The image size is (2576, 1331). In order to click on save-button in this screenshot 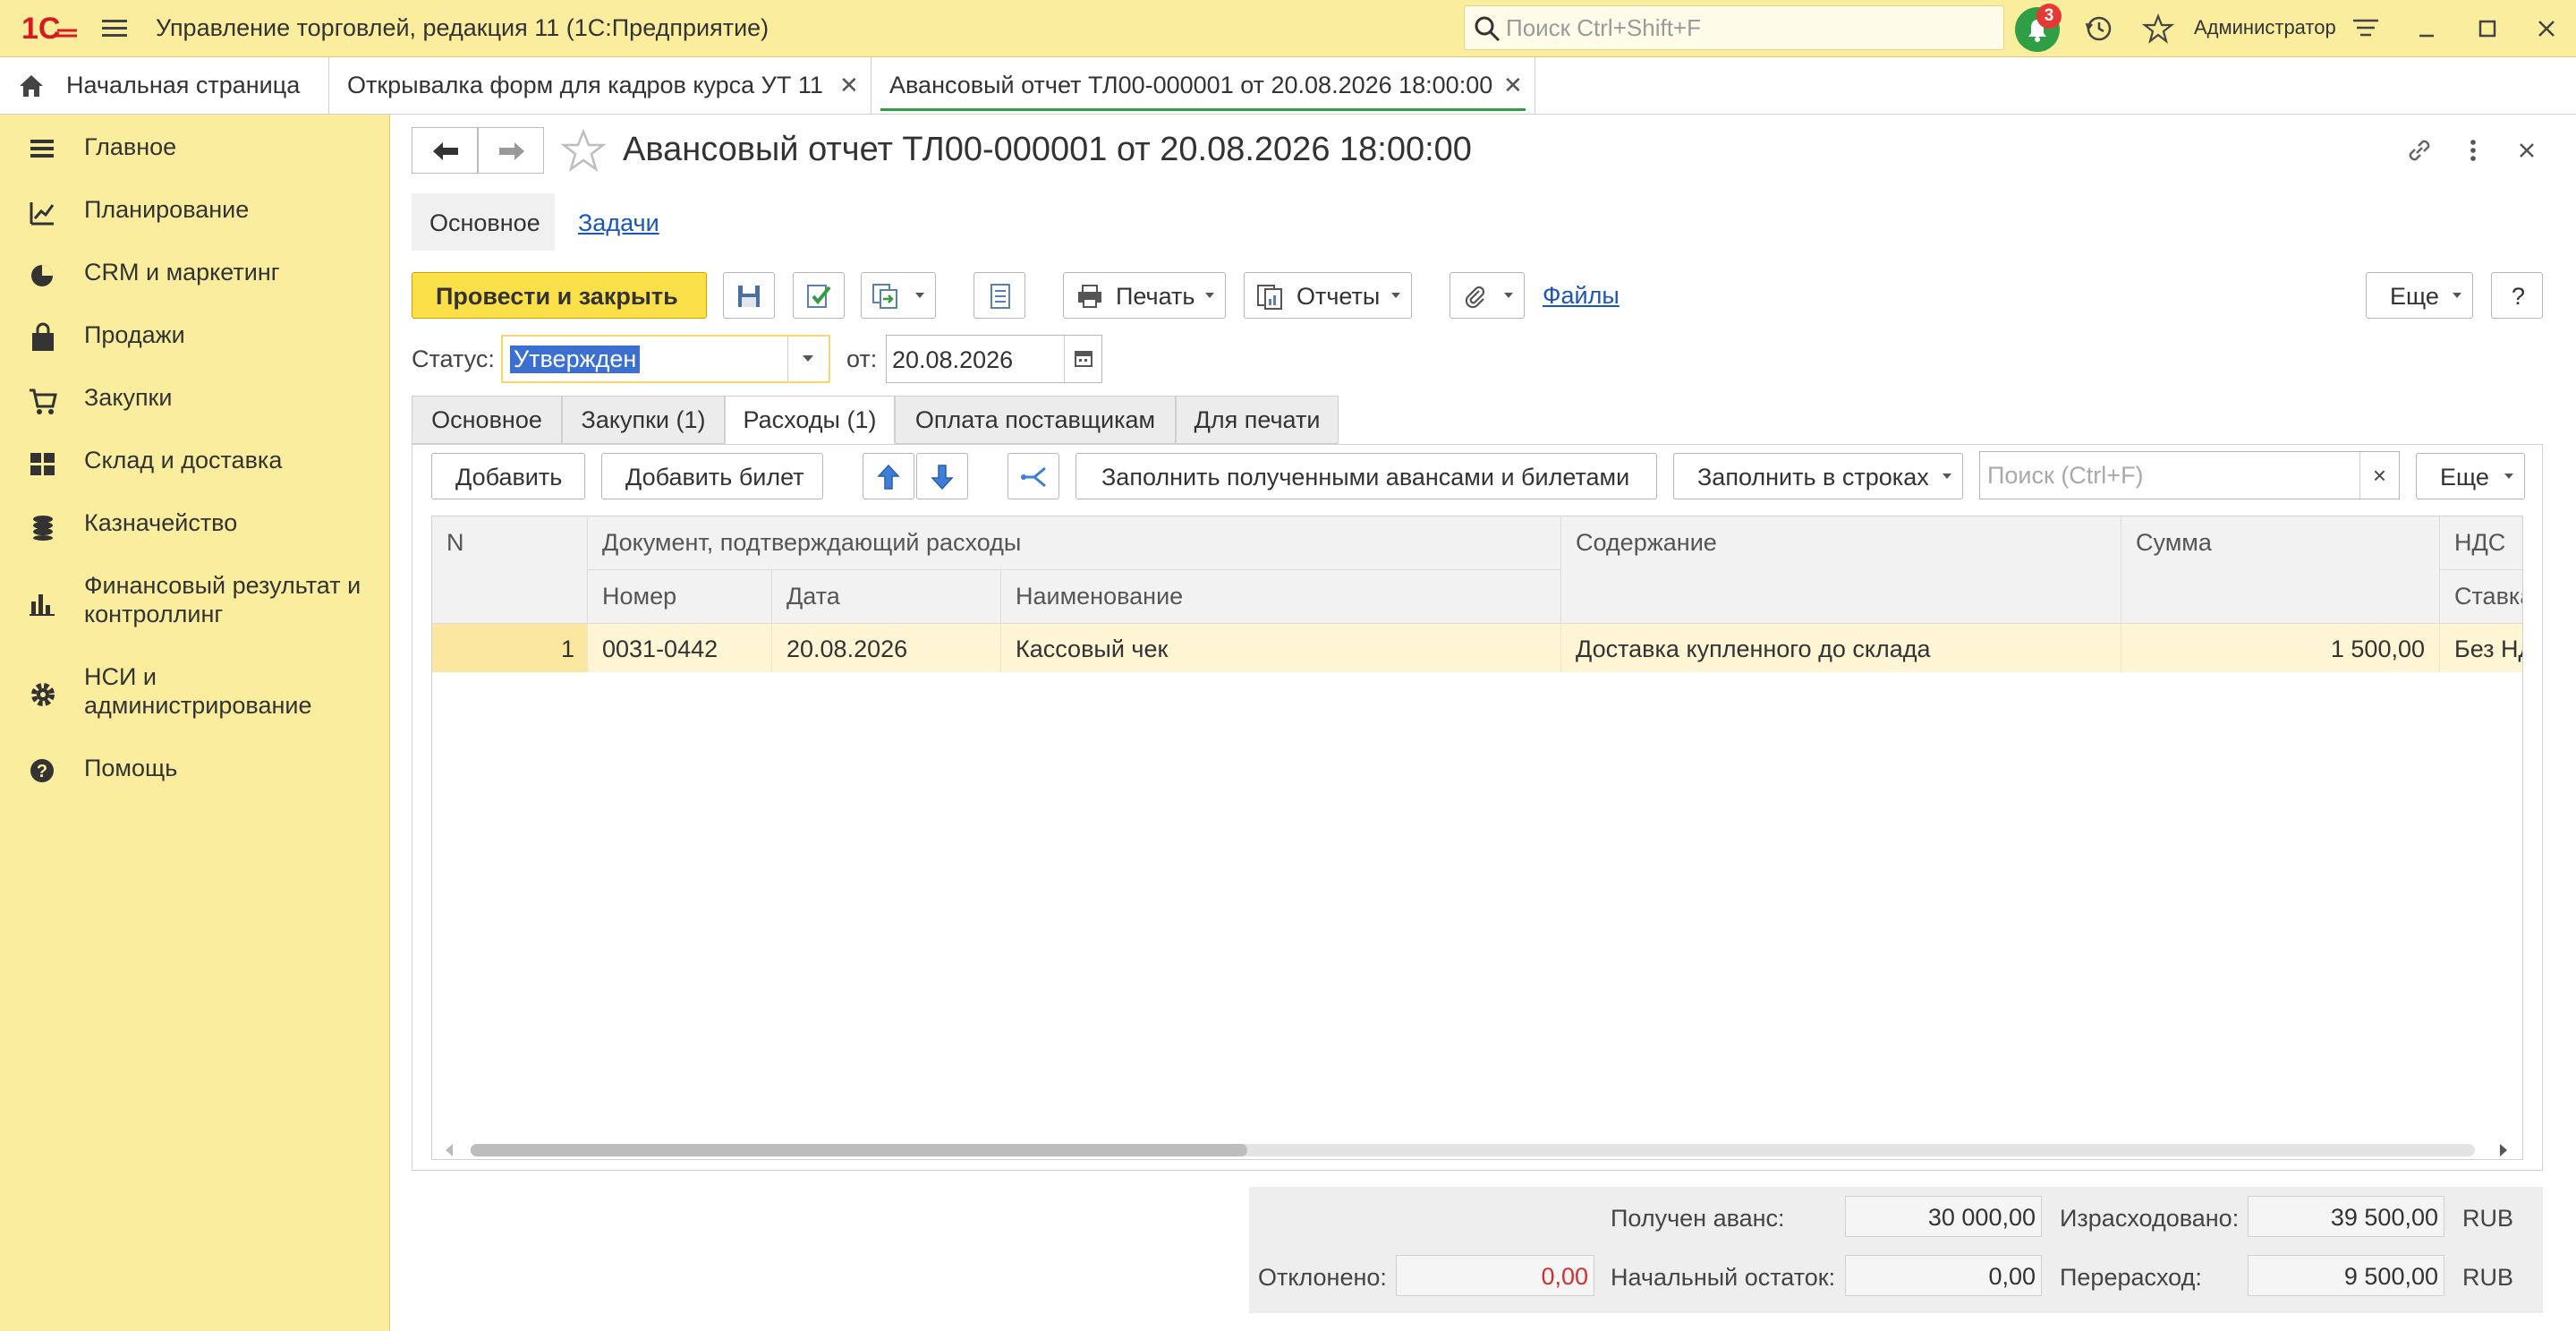, I will do `click(749, 295)`.